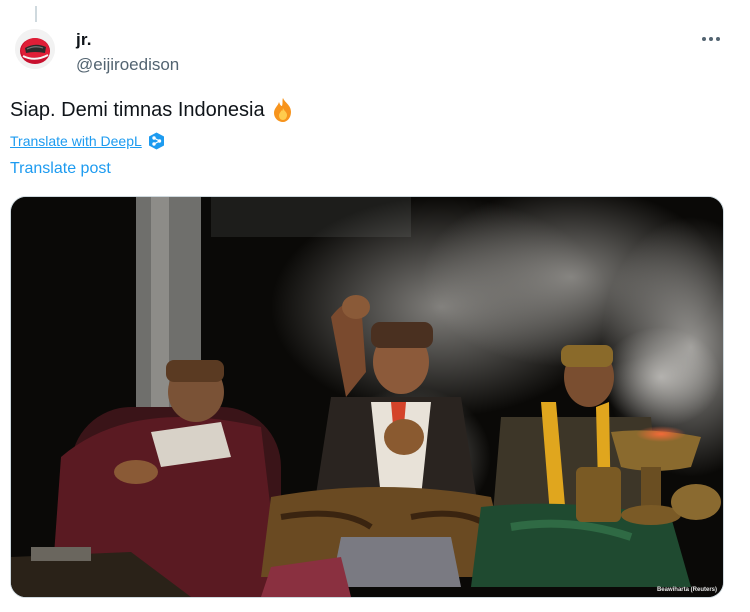 This screenshot has height=612, width=750. Describe the element at coordinates (127, 65) in the screenshot. I see `user-handle: @eijiroedison` at that location.